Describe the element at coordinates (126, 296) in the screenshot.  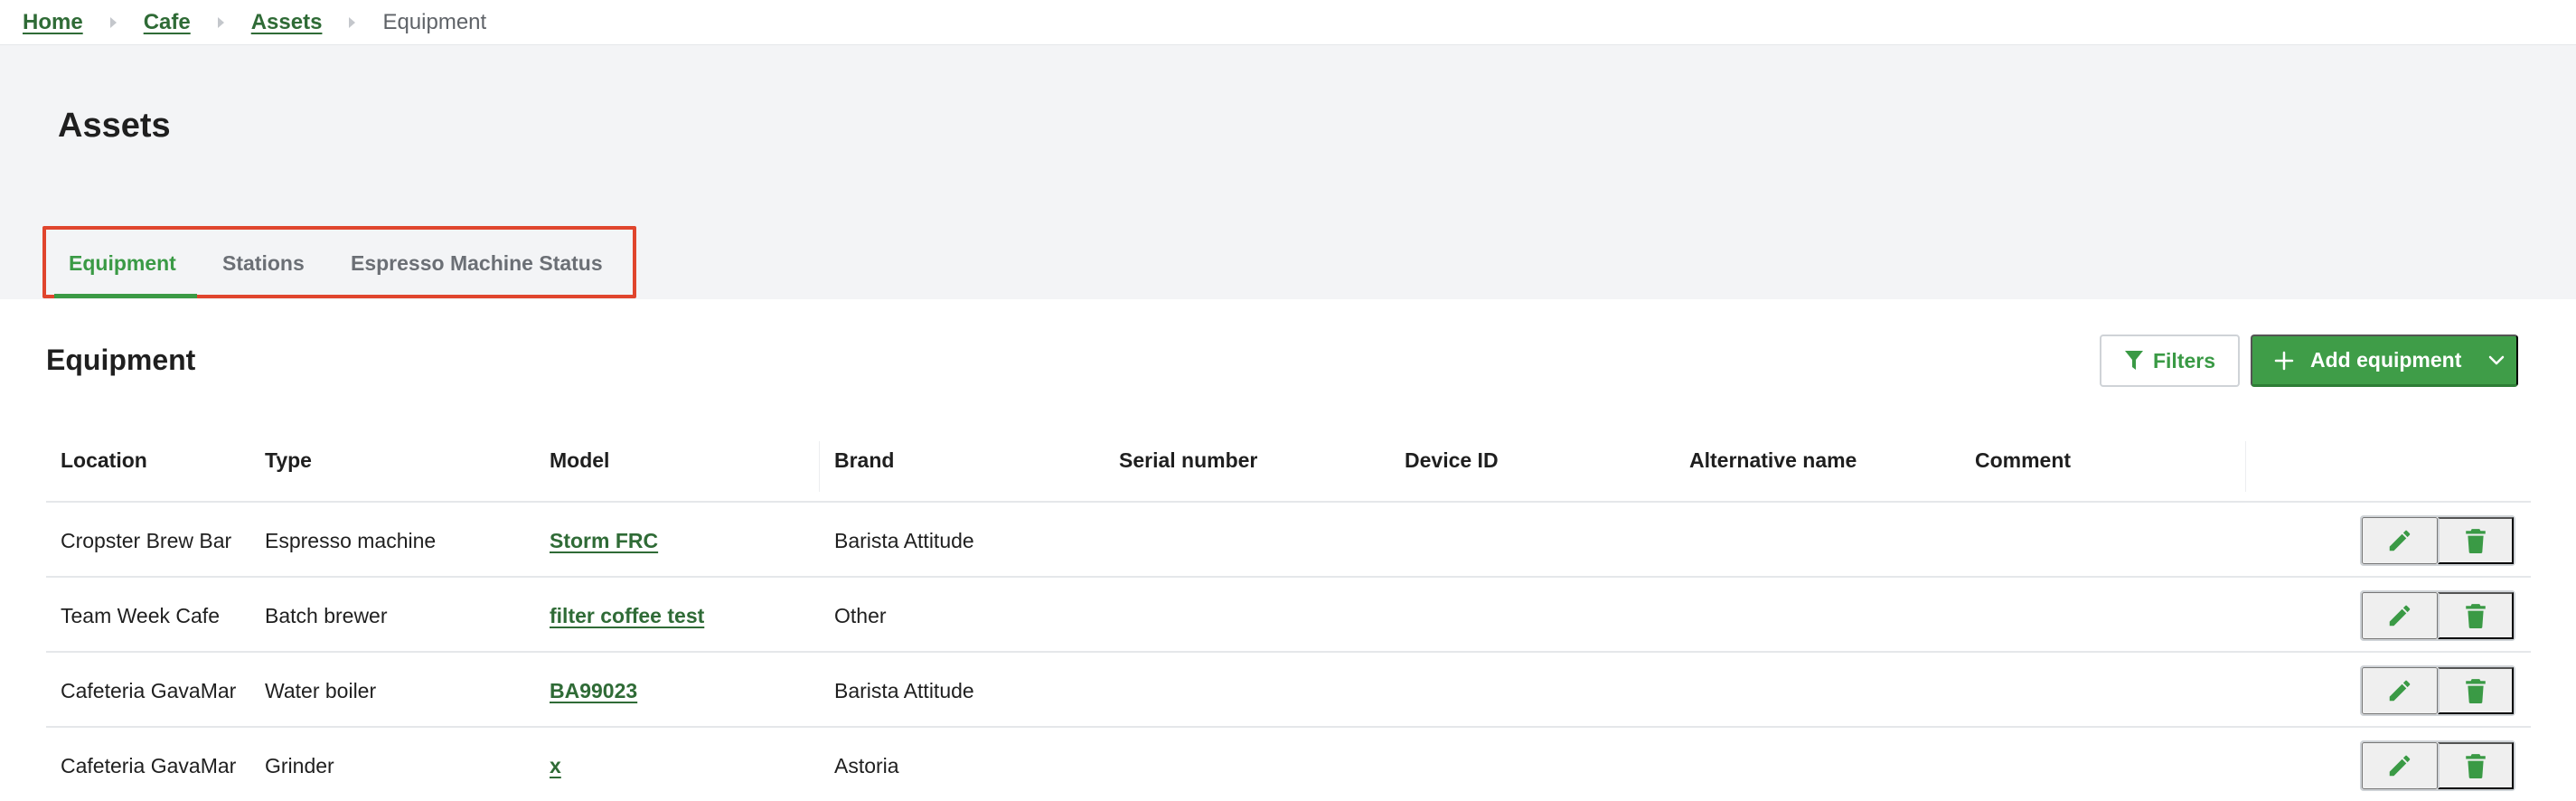
I see `active-tab-indicator` at that location.